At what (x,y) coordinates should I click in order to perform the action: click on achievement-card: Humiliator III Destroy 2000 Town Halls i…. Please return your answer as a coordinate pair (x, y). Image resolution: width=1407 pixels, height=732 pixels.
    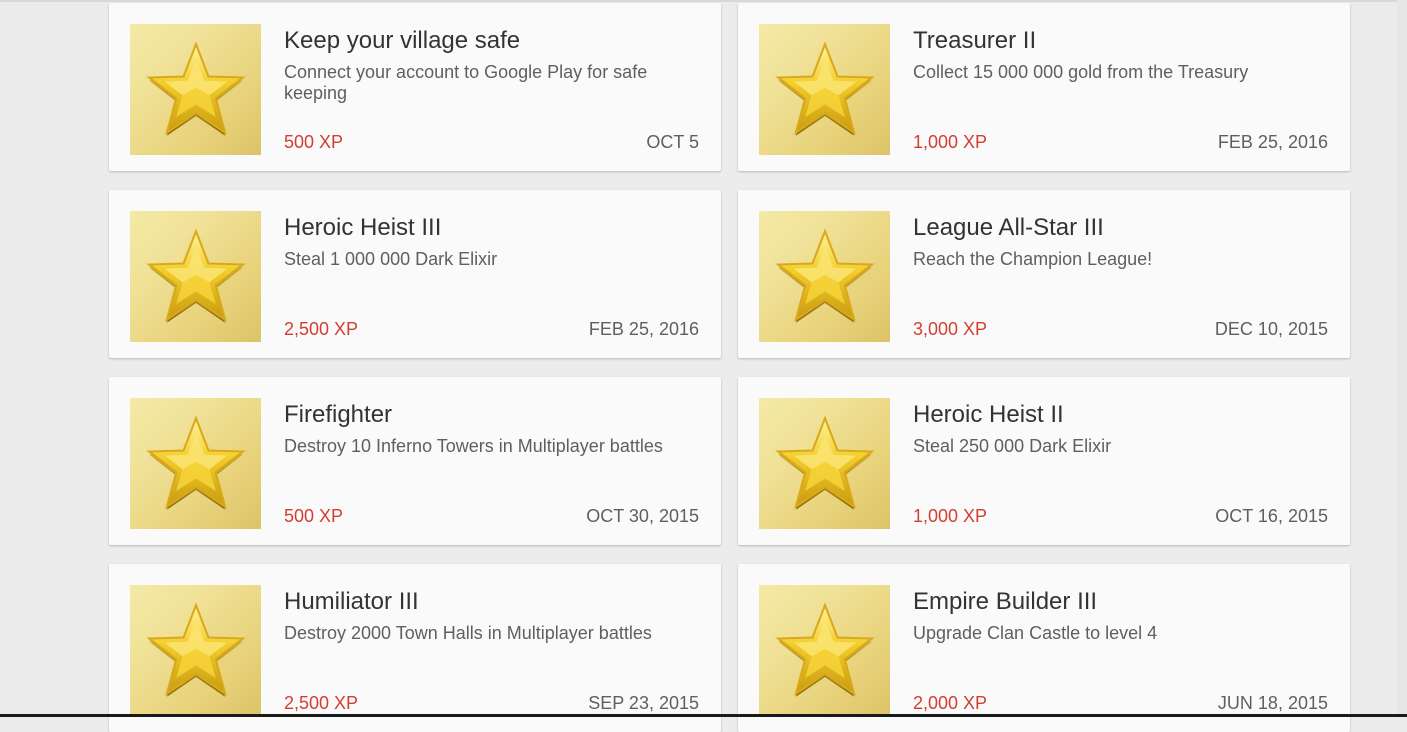
    Looking at the image, I should click on (415, 648).